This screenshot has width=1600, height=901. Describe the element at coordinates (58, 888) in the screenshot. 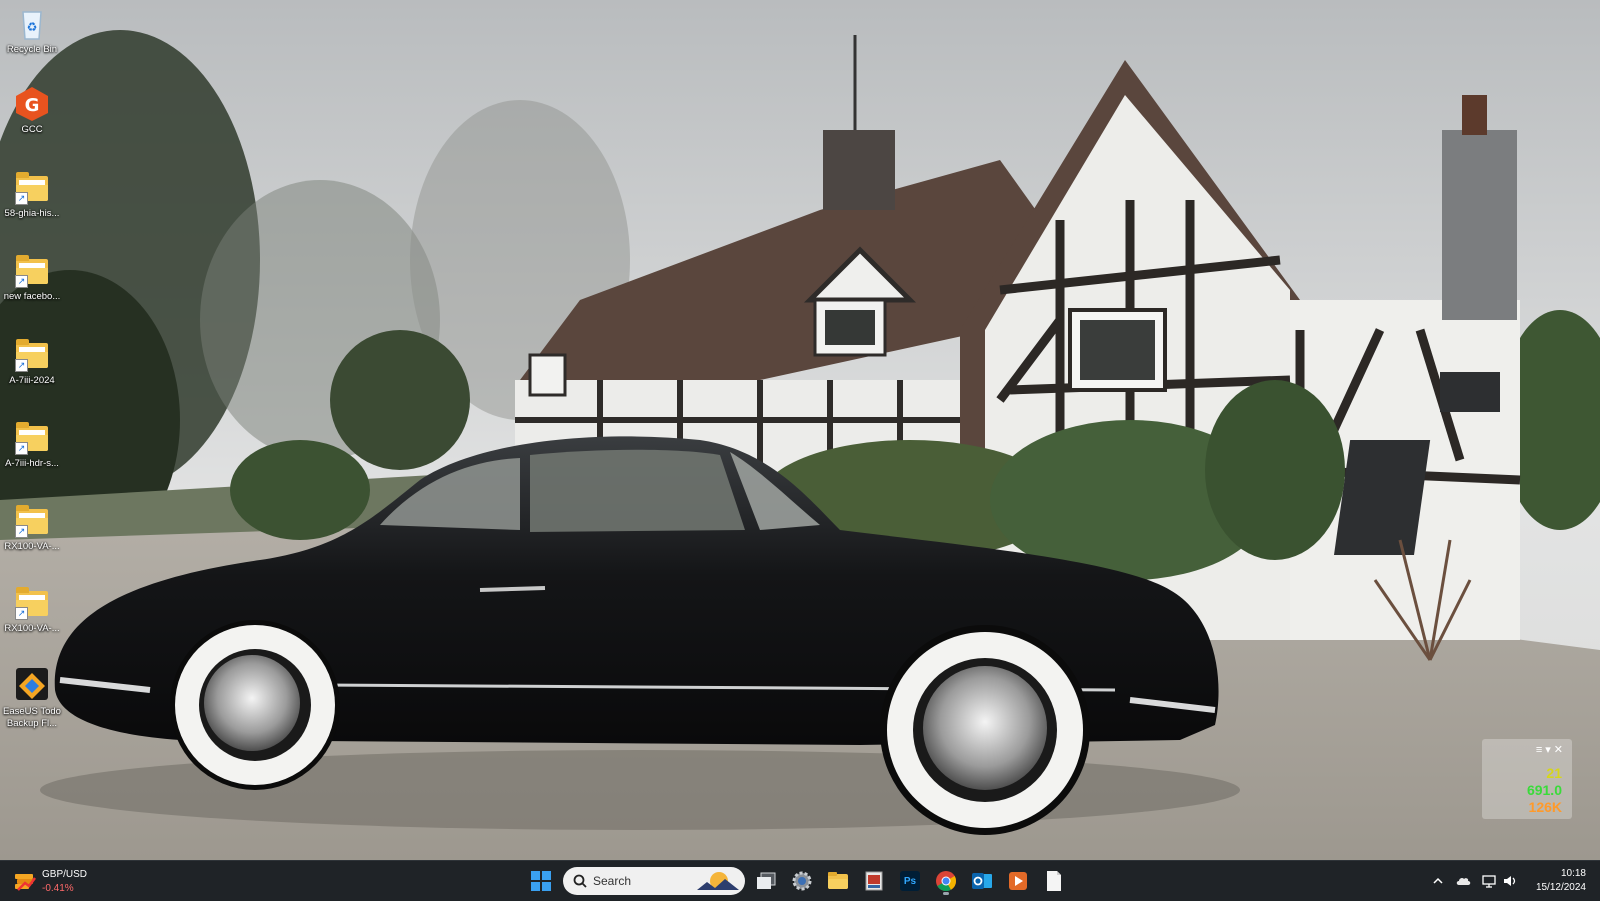

I see `widget-change: -0.41%` at that location.